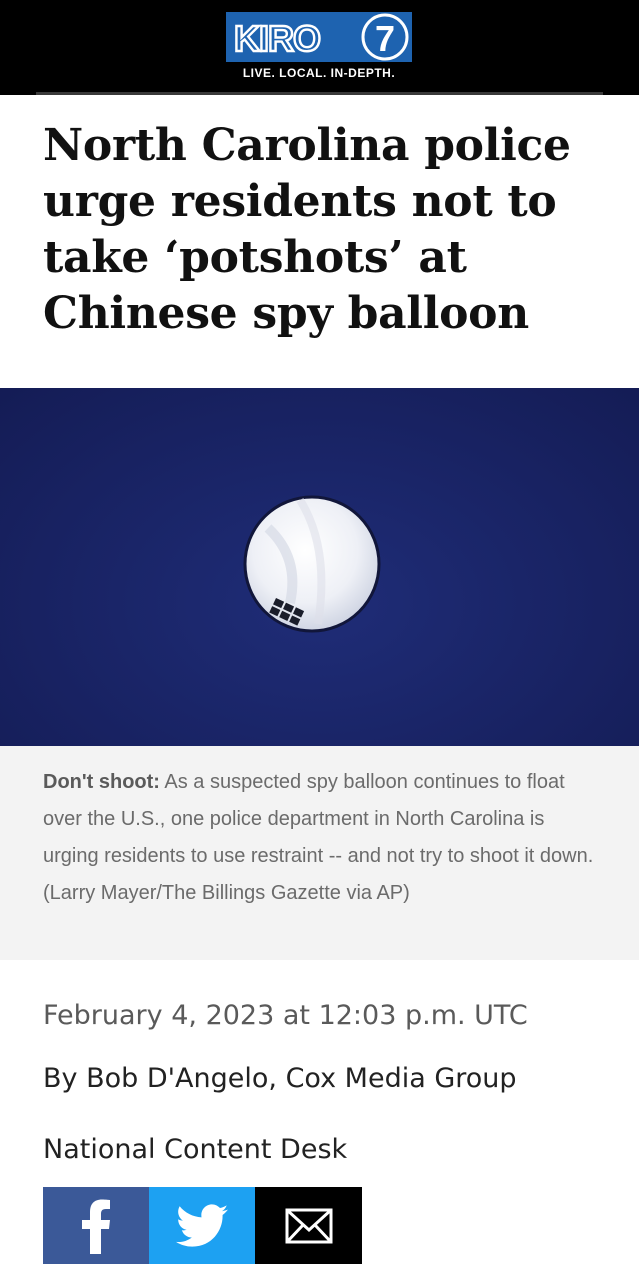  I want to click on share-twitter-button, so click(202, 1225).